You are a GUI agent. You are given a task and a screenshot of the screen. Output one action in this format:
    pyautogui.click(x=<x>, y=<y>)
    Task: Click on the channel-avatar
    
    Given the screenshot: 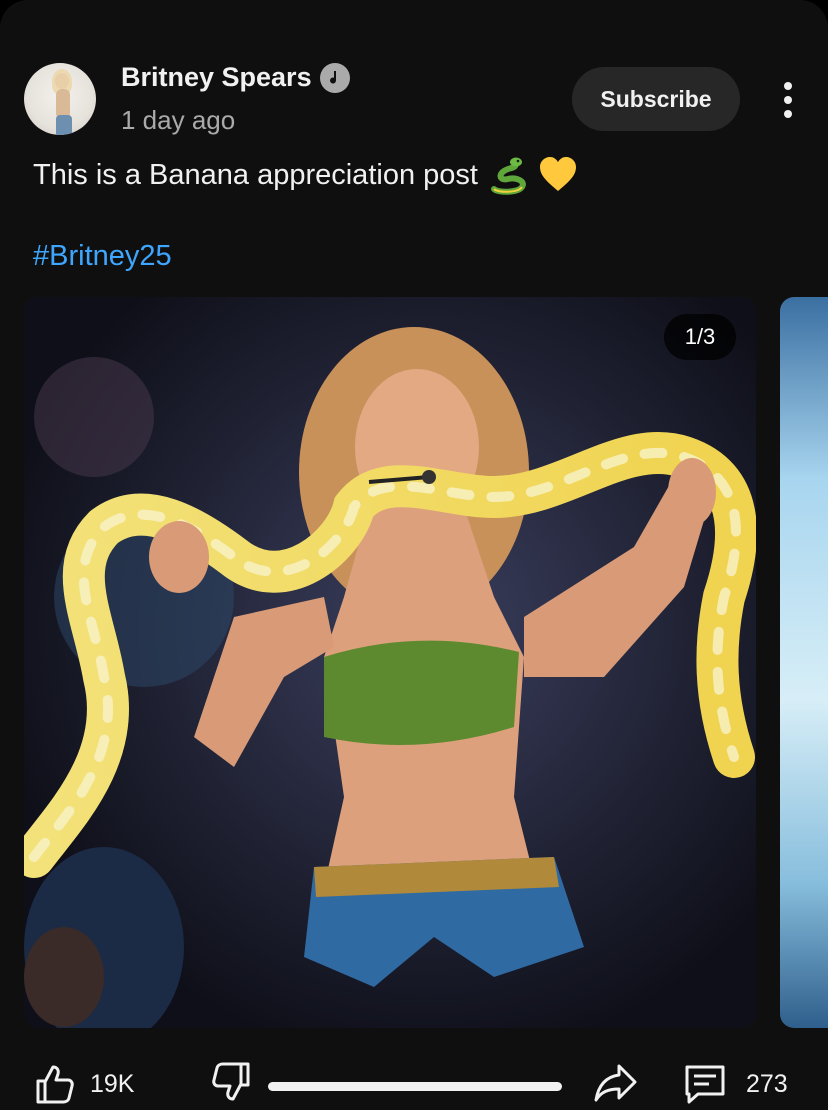 What is the action you would take?
    pyautogui.click(x=60, y=99)
    